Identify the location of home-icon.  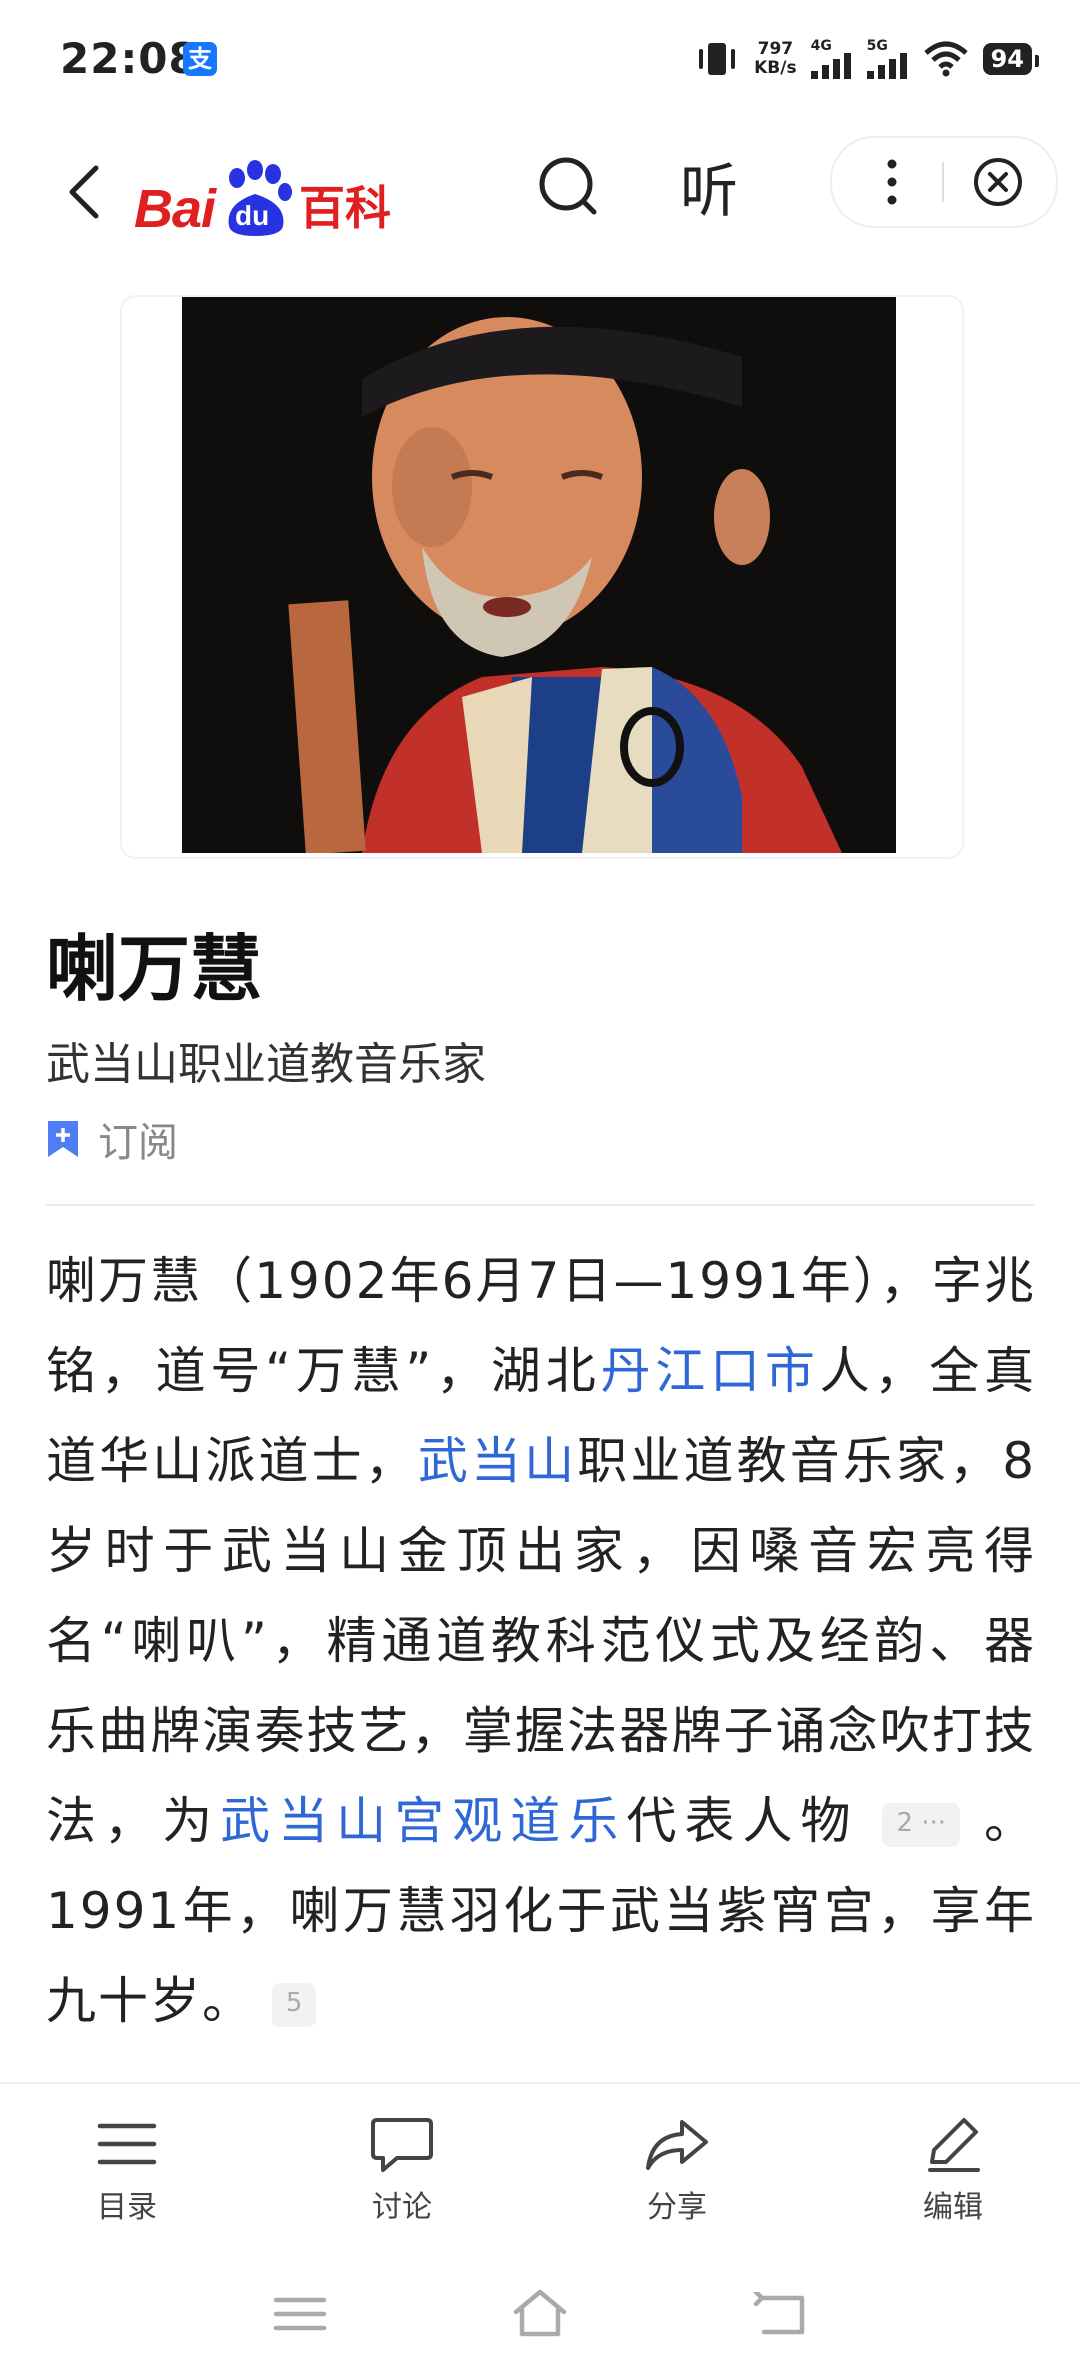
(540, 2314).